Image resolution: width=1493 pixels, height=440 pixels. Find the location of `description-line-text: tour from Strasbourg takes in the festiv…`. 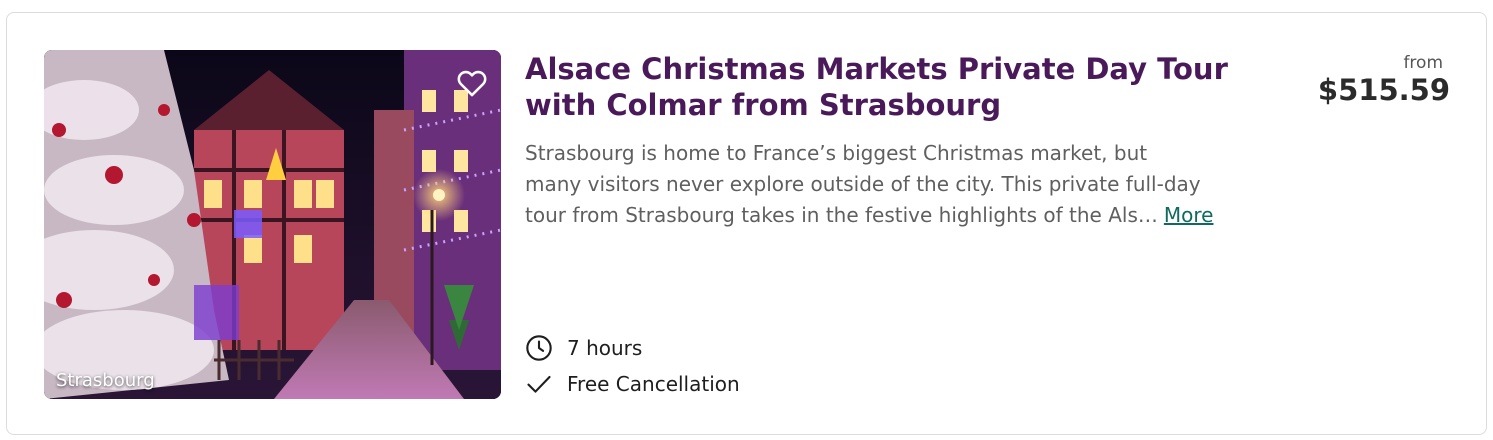

description-line-text: tour from Strasbourg takes in the festiv… is located at coordinates (841, 215).